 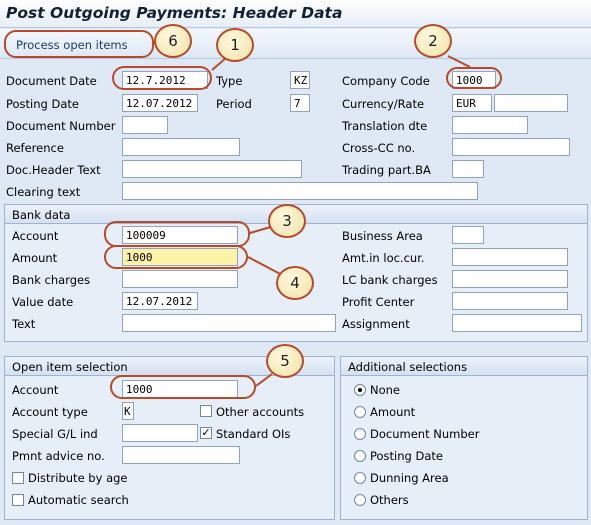 What do you see at coordinates (260, 412) in the screenshot?
I see `other-accounts-label: Other accounts` at bounding box center [260, 412].